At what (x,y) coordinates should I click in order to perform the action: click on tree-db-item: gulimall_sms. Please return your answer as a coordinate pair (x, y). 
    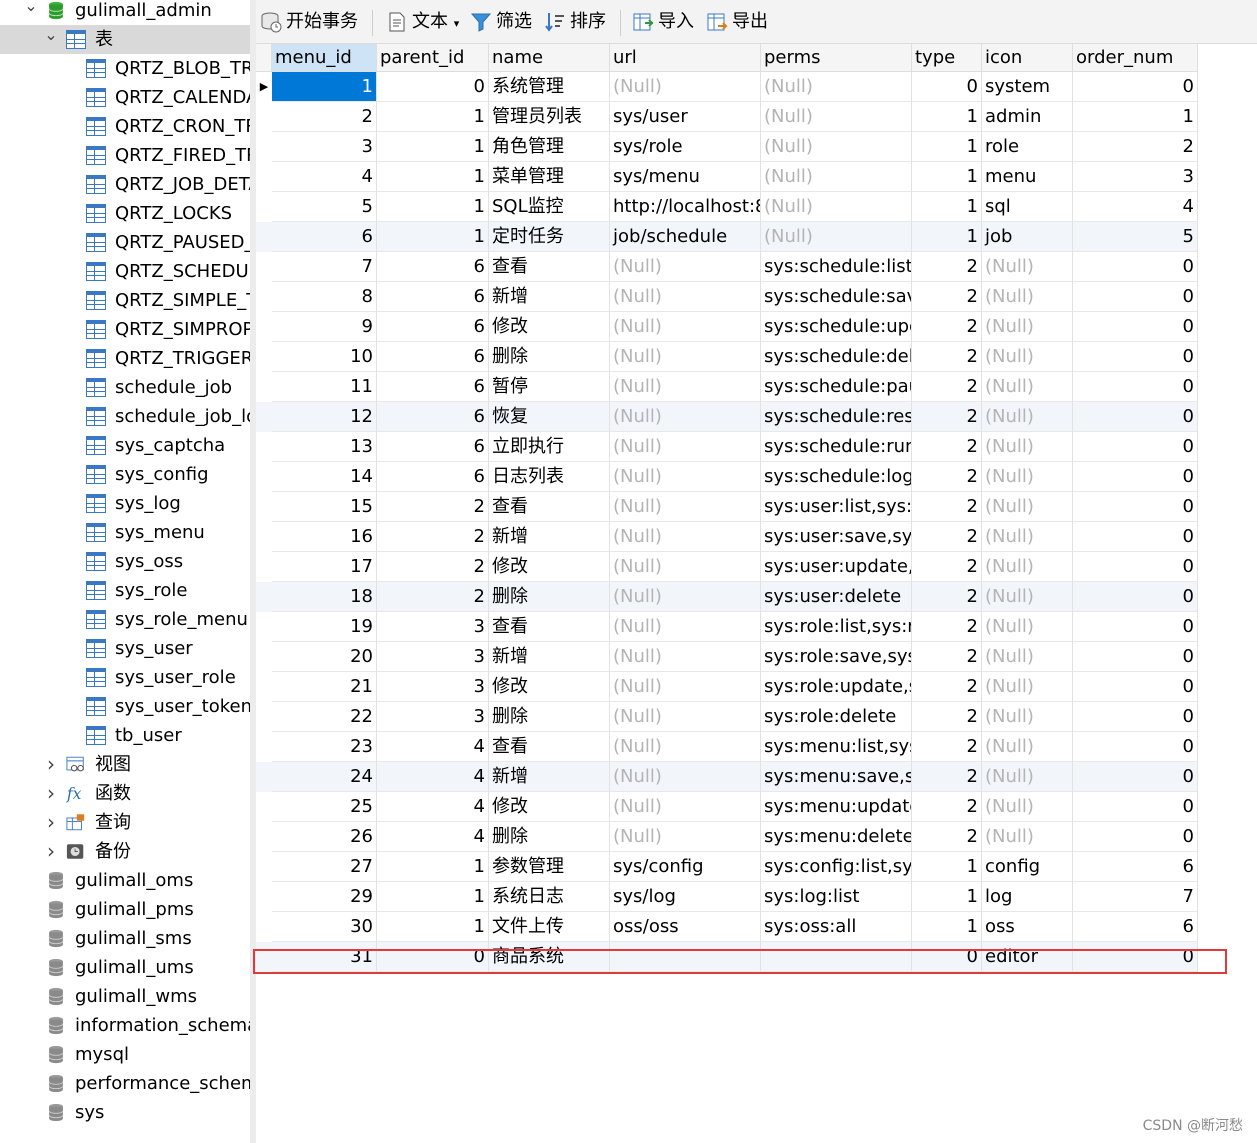
    Looking at the image, I should click on (125, 938).